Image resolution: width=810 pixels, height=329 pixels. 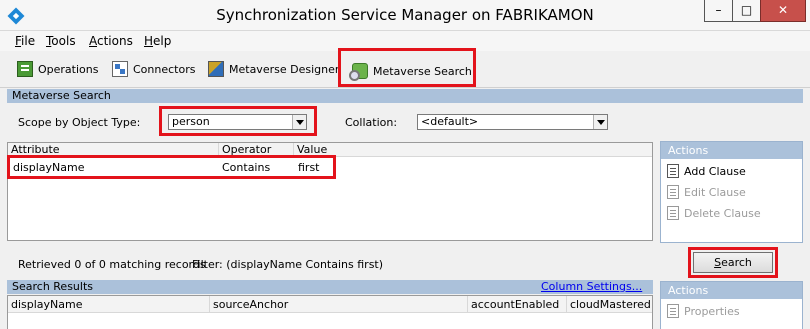 What do you see at coordinates (25, 41) in the screenshot?
I see `menu-file: File` at bounding box center [25, 41].